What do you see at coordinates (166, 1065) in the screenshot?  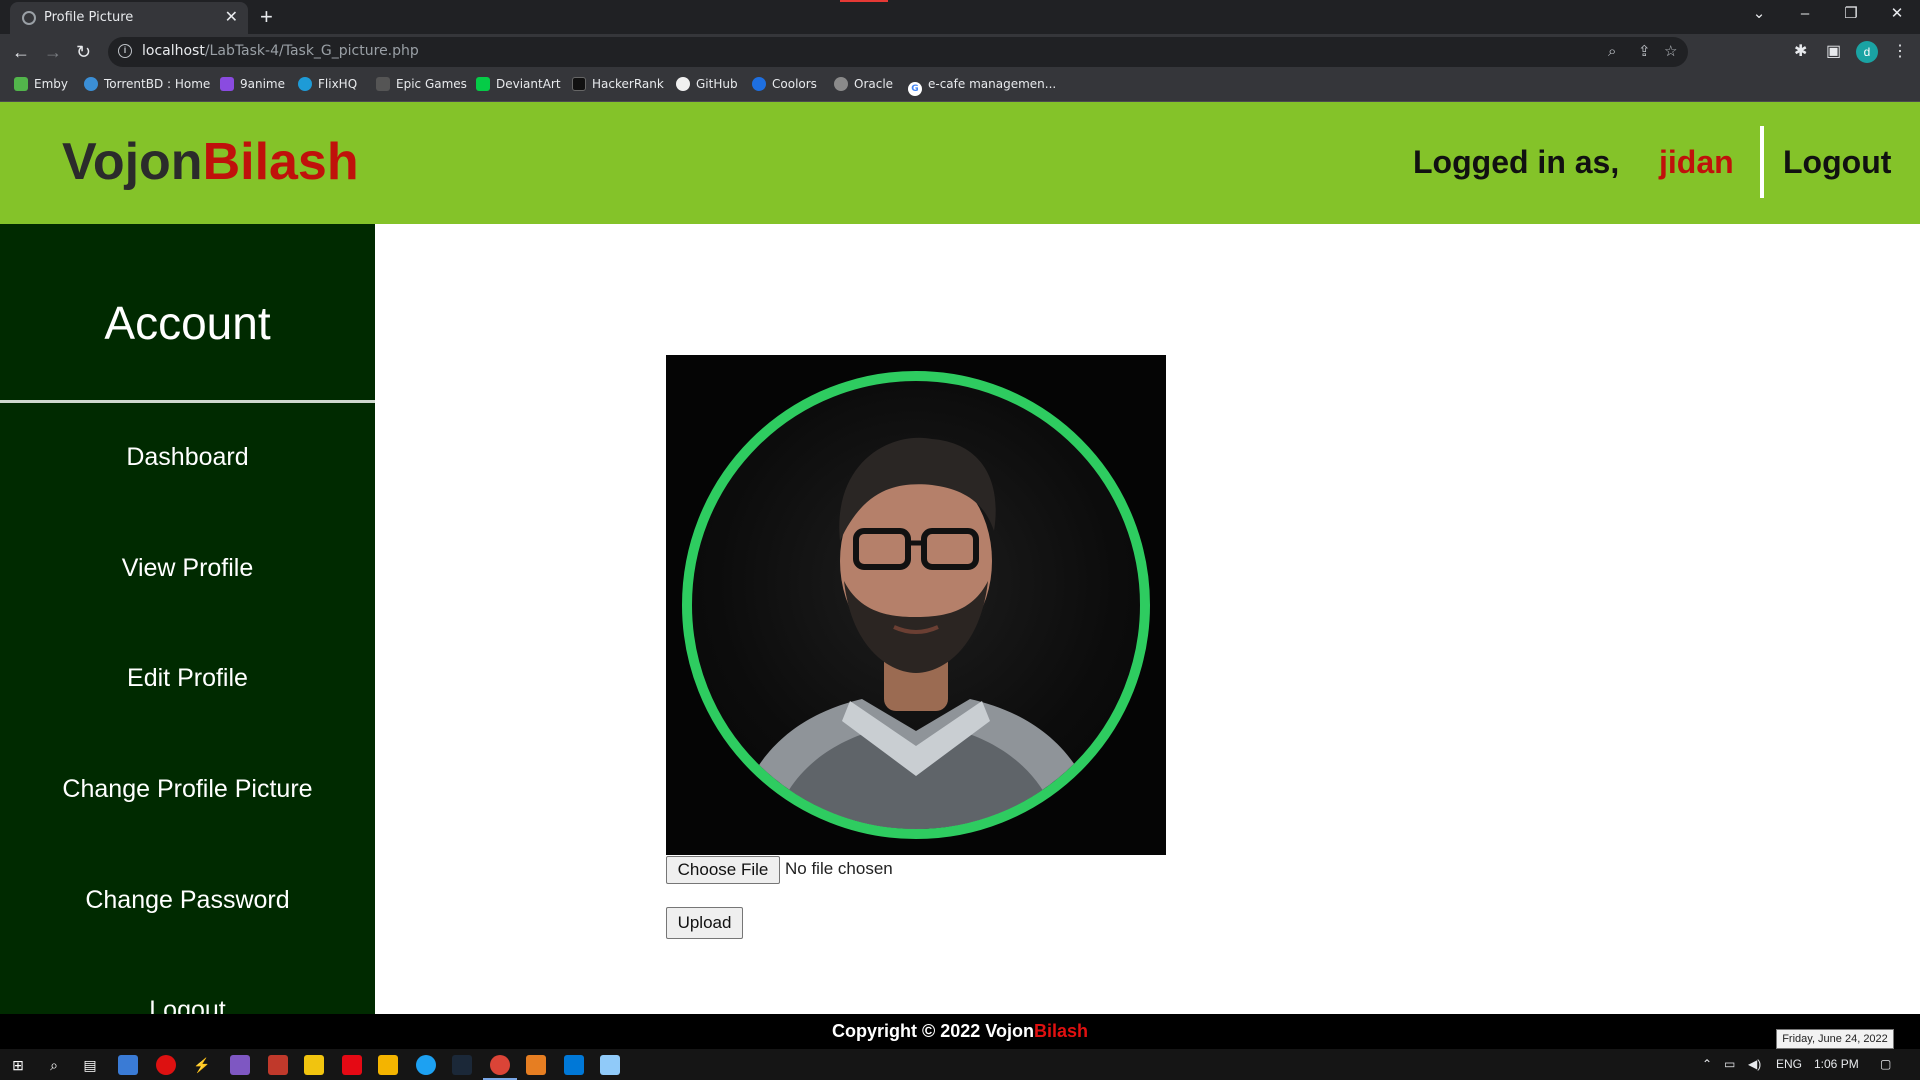 I see `opera-icon` at bounding box center [166, 1065].